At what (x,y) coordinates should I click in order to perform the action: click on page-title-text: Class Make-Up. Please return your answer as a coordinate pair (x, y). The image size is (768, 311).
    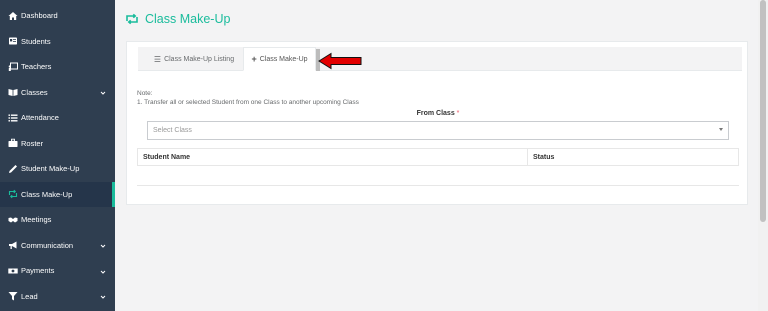
    Looking at the image, I should click on (188, 19).